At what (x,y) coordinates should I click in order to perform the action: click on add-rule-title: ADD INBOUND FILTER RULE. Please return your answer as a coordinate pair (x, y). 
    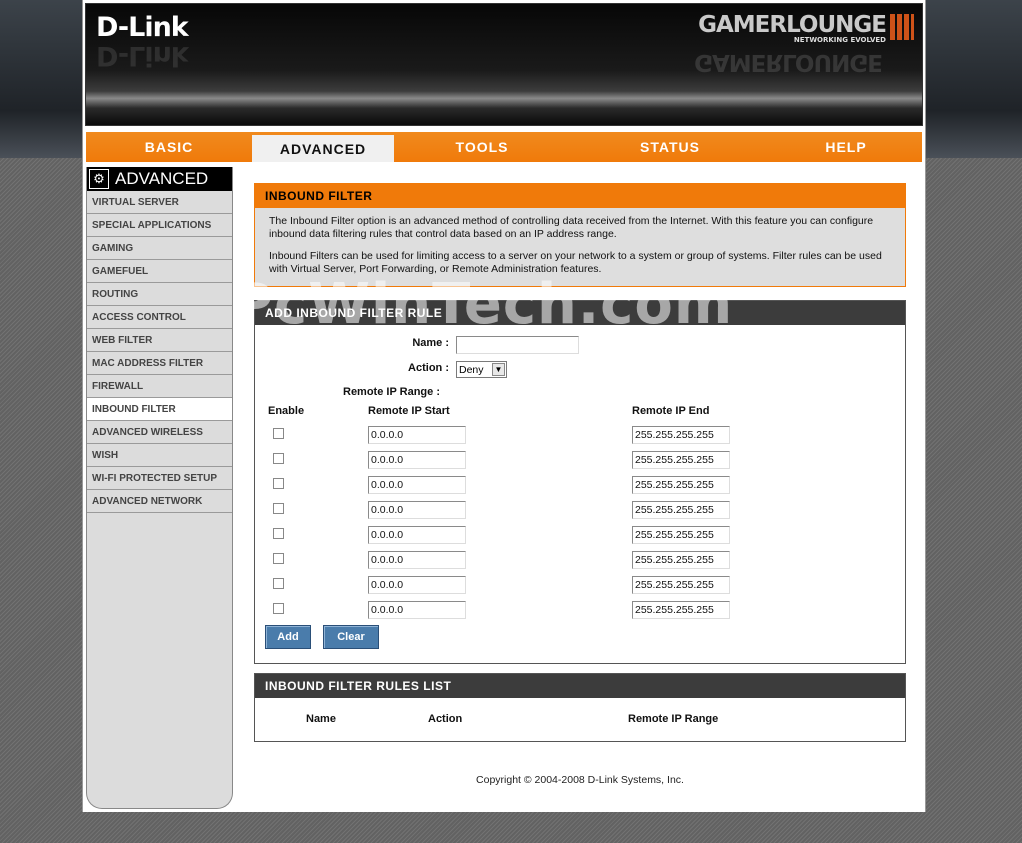
    Looking at the image, I should click on (580, 313).